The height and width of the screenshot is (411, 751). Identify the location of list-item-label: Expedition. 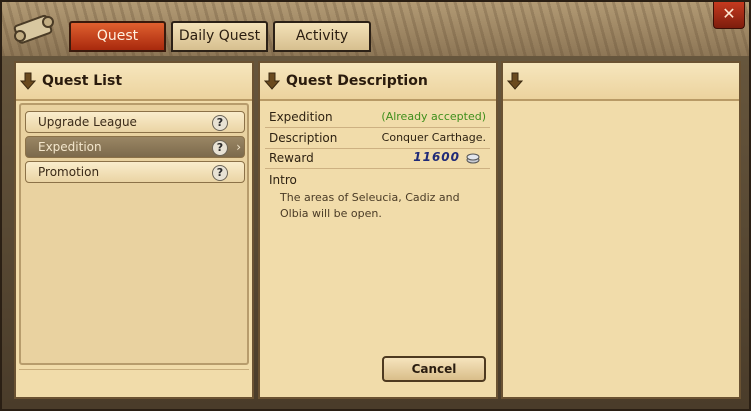
(70, 147).